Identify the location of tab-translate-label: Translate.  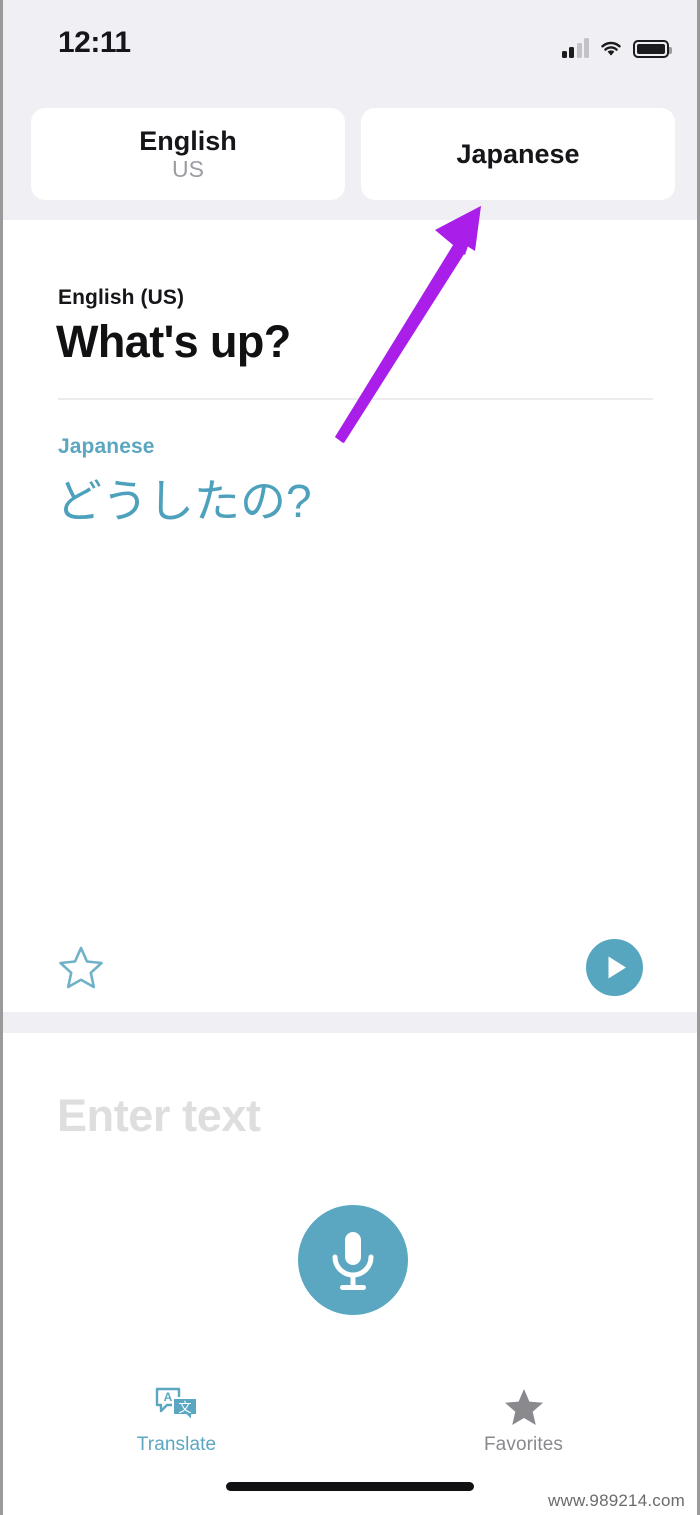
(176, 1444).